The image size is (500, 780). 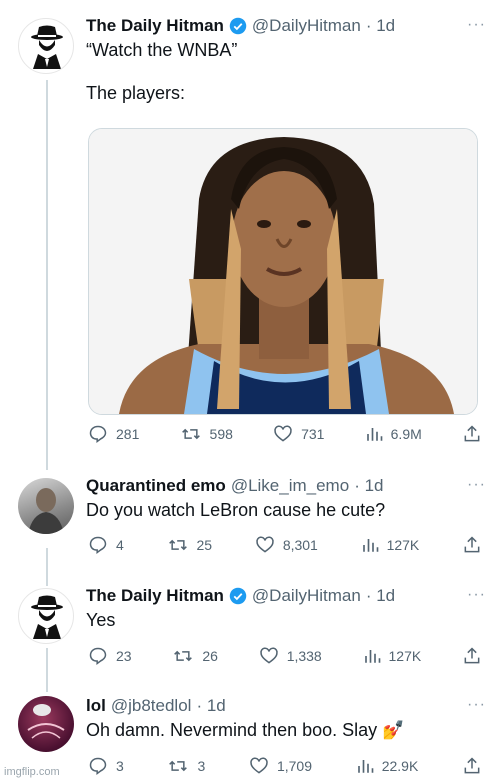 What do you see at coordinates (204, 545) in the screenshot?
I see `retweet-count: 25` at bounding box center [204, 545].